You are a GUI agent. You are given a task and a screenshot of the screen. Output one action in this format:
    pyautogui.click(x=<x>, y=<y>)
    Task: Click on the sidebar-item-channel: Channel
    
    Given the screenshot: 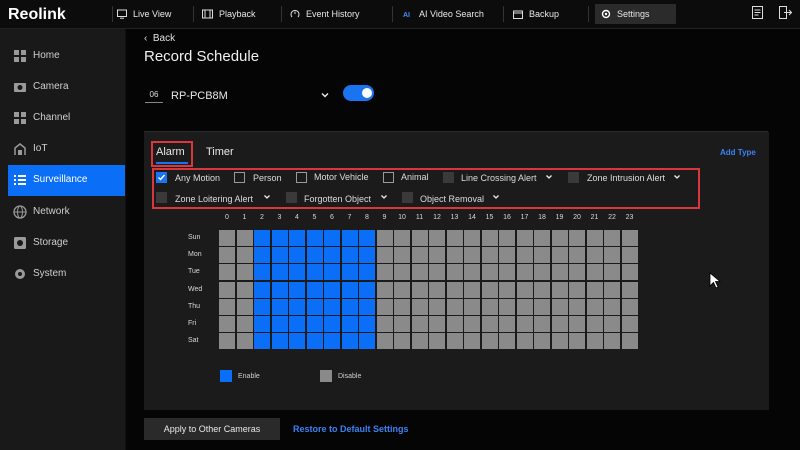 What is the action you would take?
    pyautogui.click(x=62, y=118)
    